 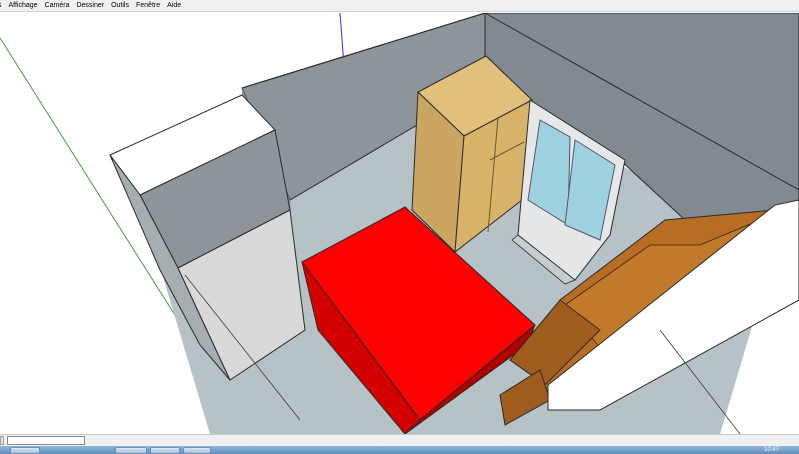 I want to click on menu-aide: Aide, so click(x=174, y=6).